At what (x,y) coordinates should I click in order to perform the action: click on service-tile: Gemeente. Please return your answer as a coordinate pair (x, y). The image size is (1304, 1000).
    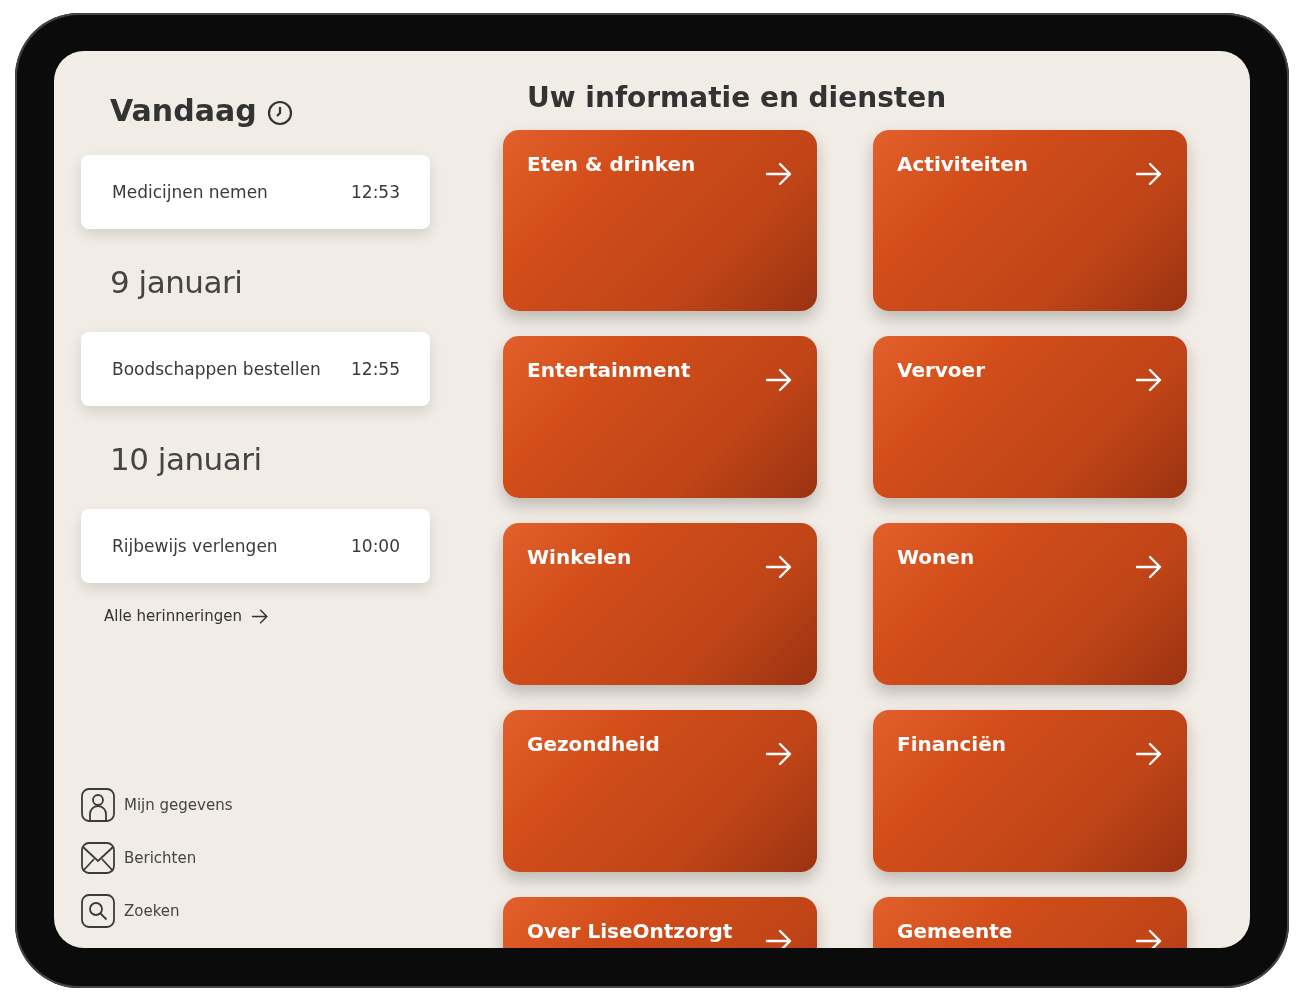
    Looking at the image, I should click on (1030, 922).